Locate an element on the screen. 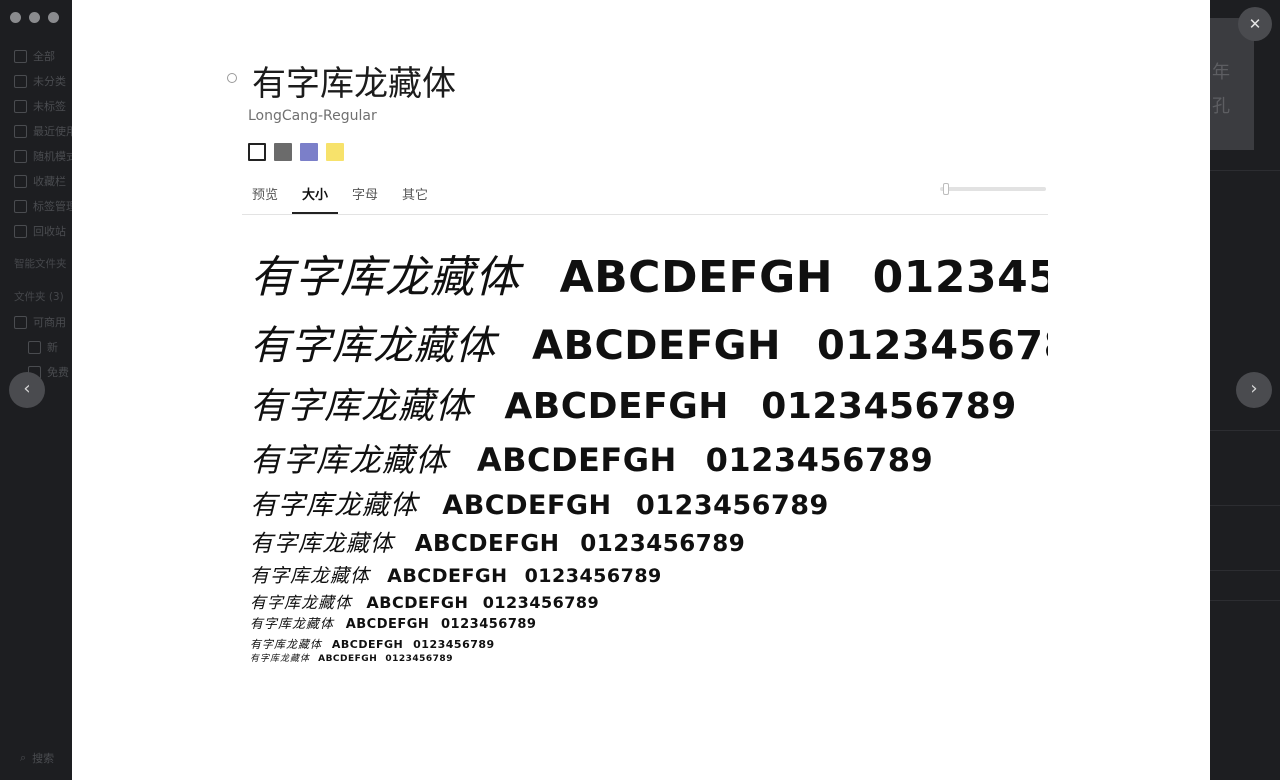 This screenshot has width=1280, height=780. tab-preview: 预览 is located at coordinates (265, 197).